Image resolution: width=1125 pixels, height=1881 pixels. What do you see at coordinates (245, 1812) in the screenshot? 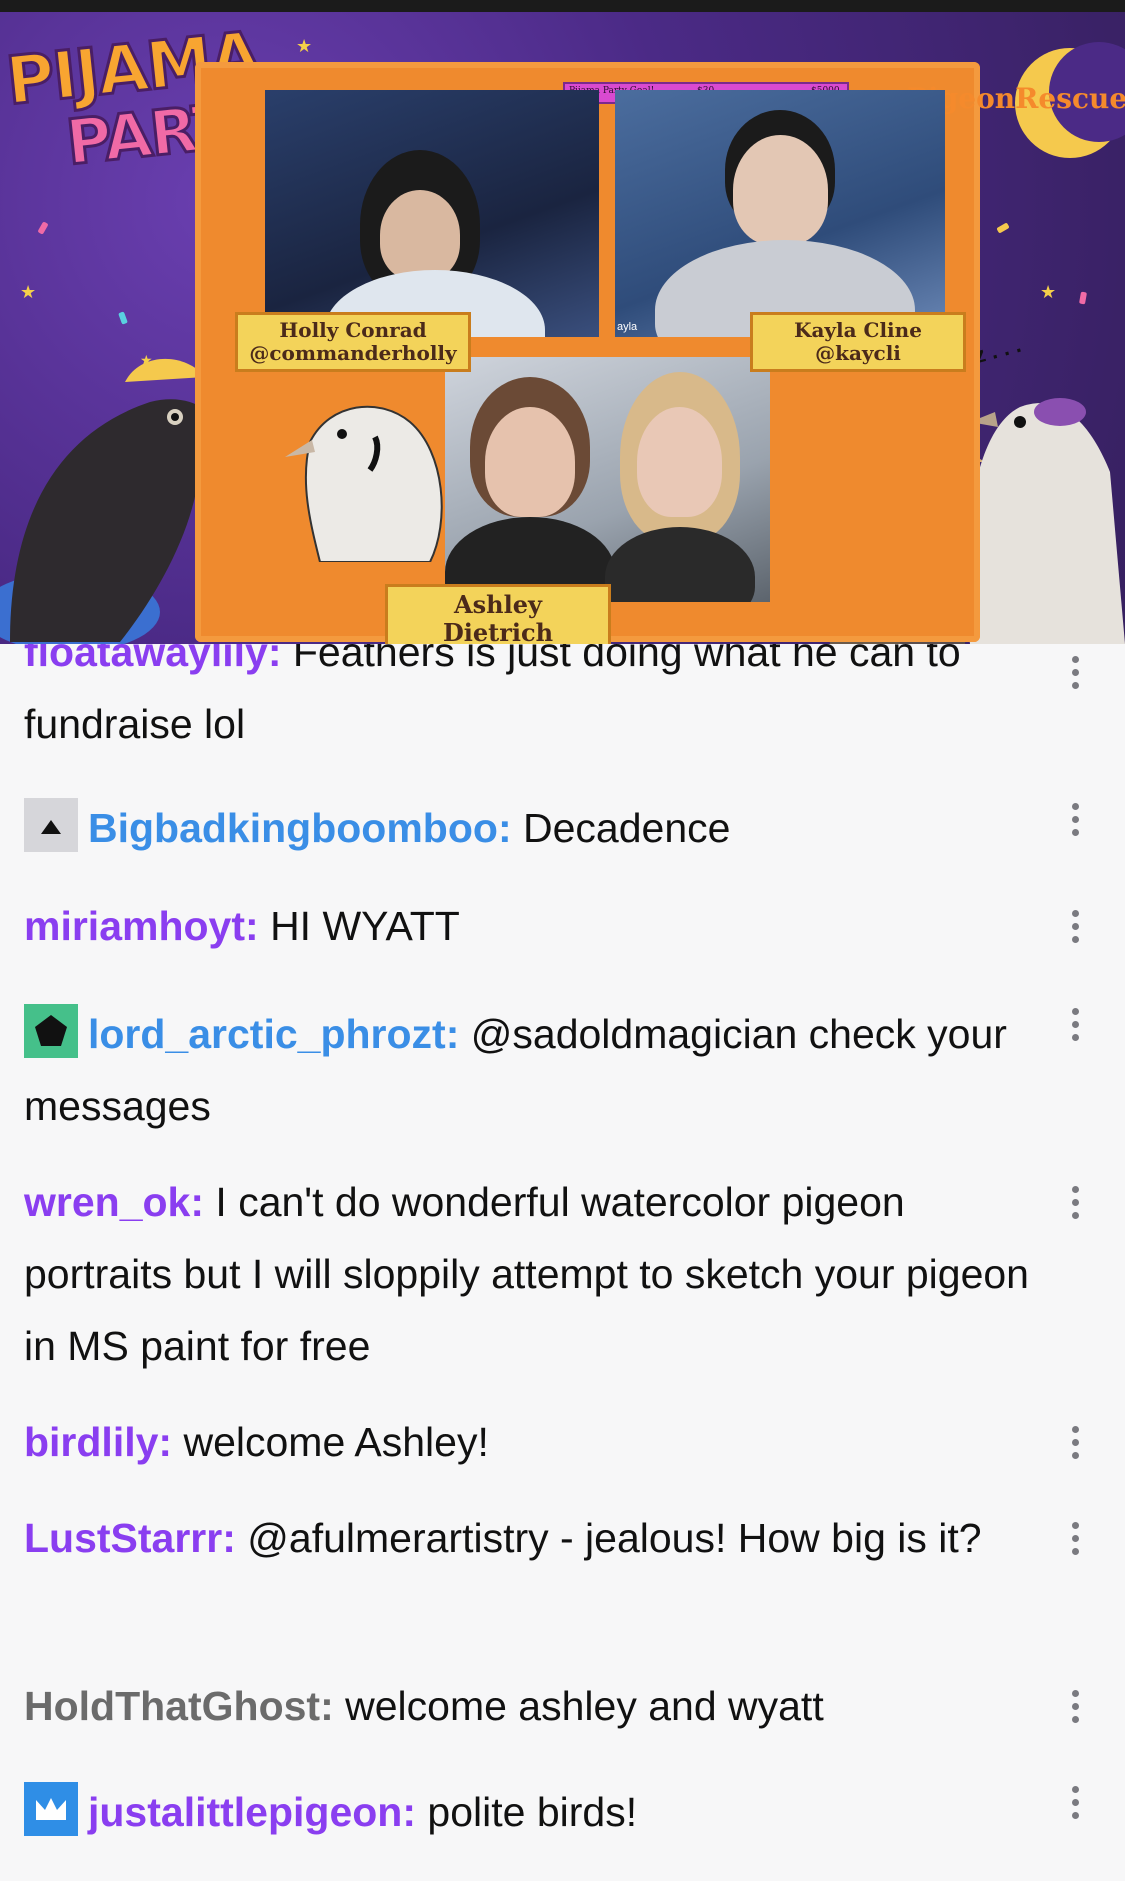
I see `chat-username: justalittlepigeon` at bounding box center [245, 1812].